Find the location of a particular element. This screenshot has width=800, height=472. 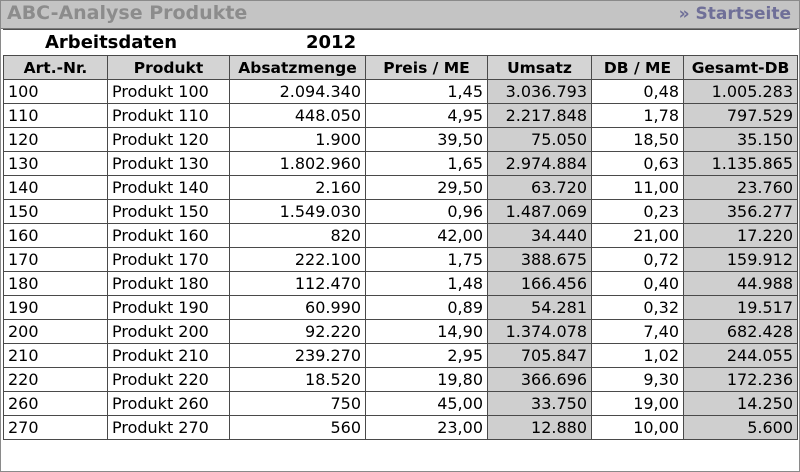

cell-artnr: 150 is located at coordinates (55, 211).